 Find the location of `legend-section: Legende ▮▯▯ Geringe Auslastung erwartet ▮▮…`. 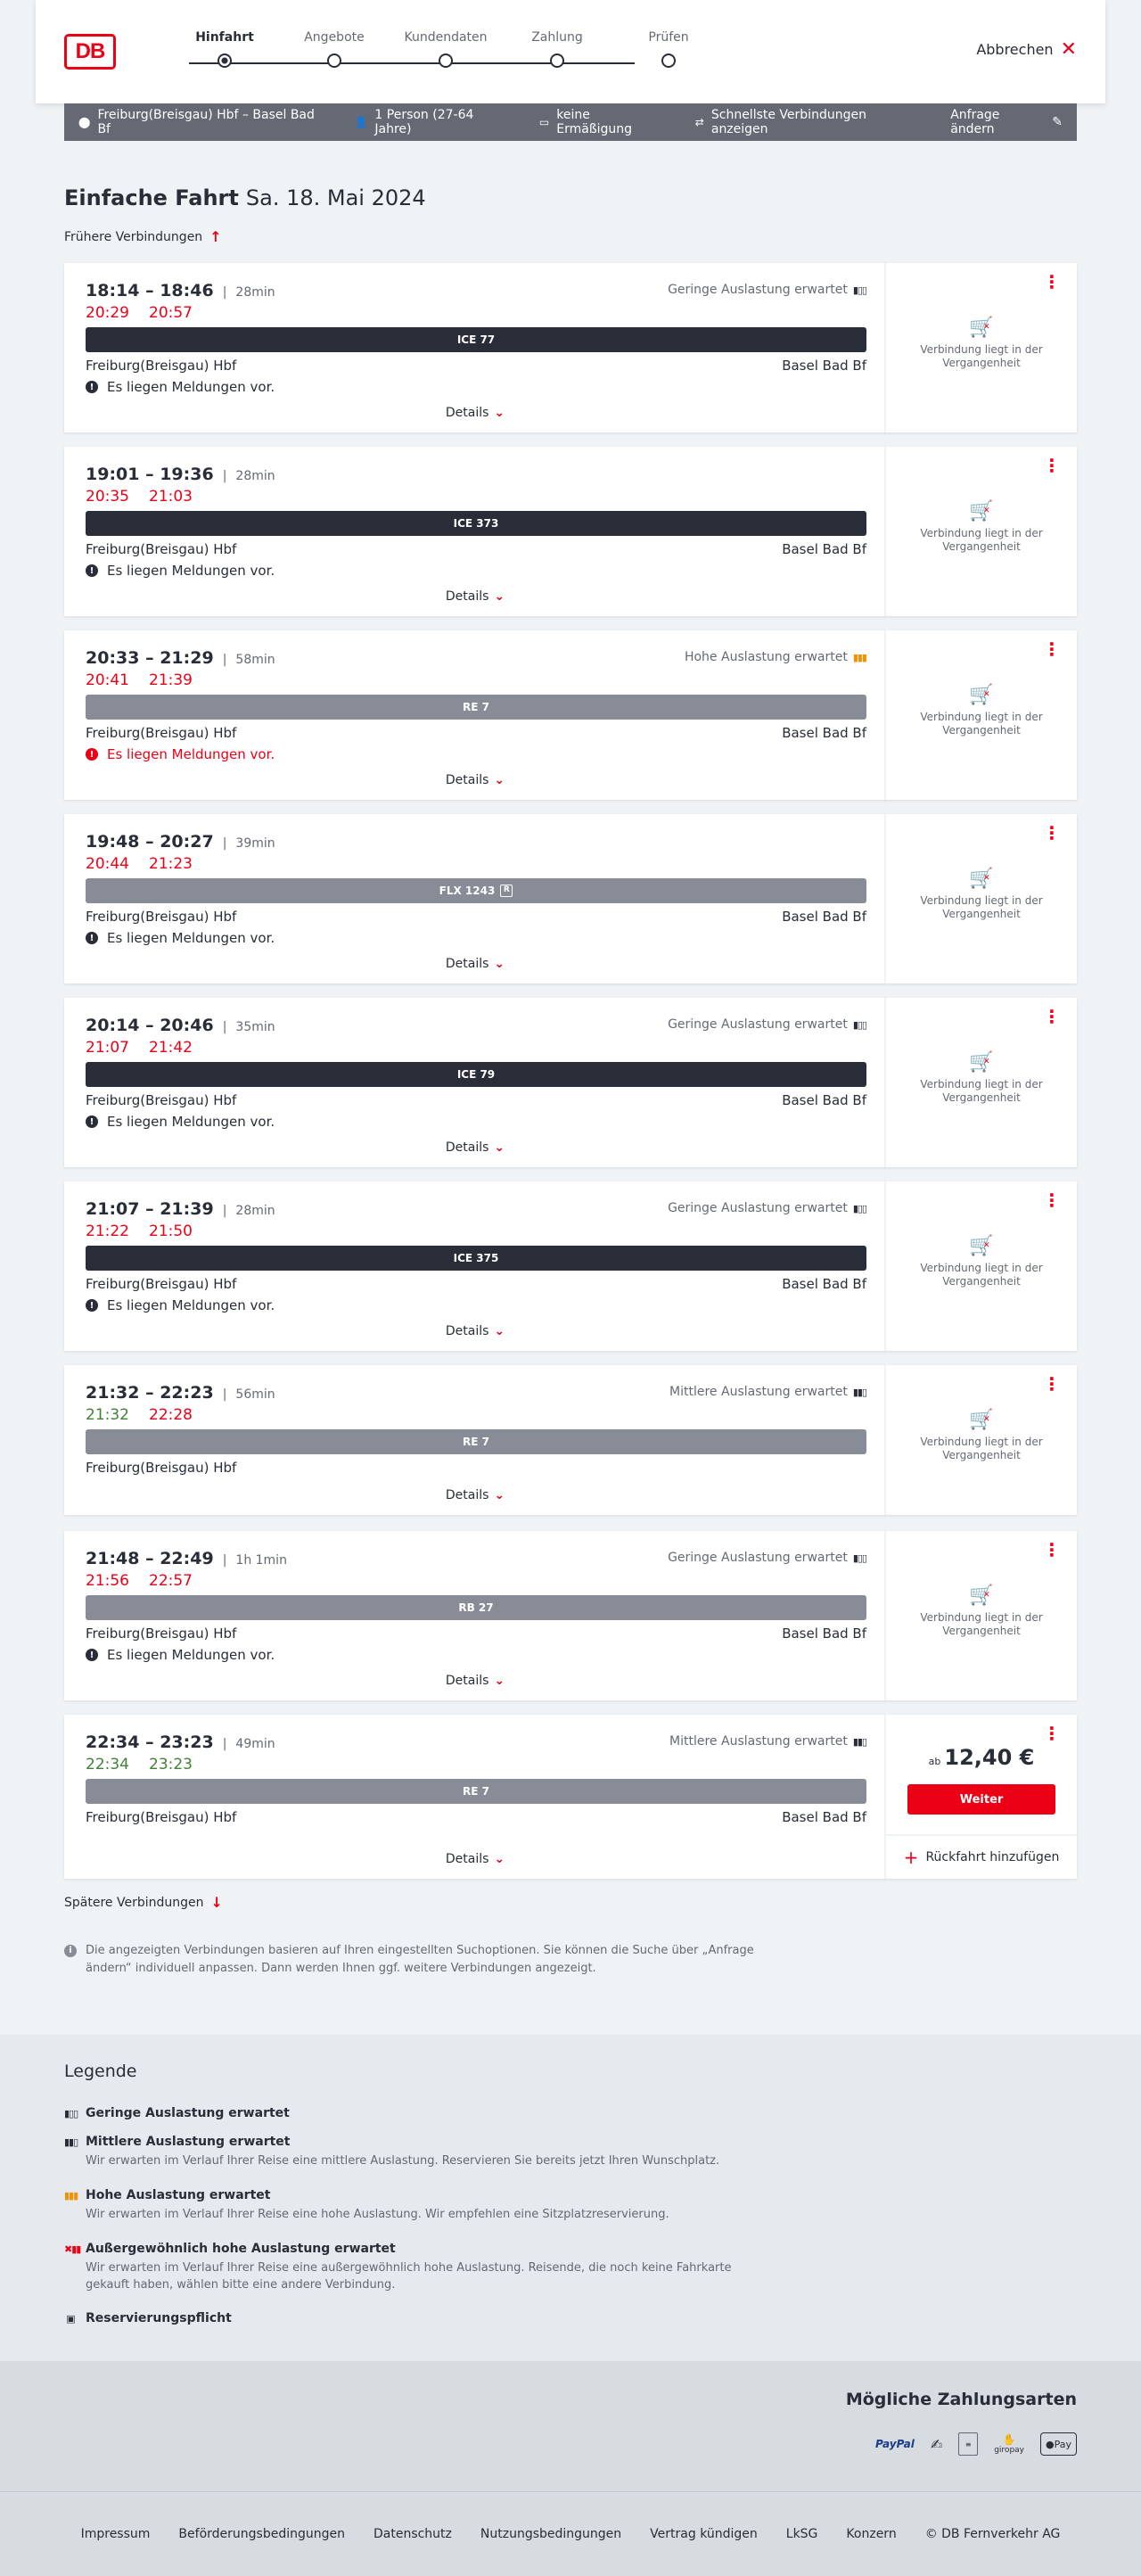

legend-section: Legende ▮▯▯ Geringe Auslastung erwartet ▮▮… is located at coordinates (570, 2198).